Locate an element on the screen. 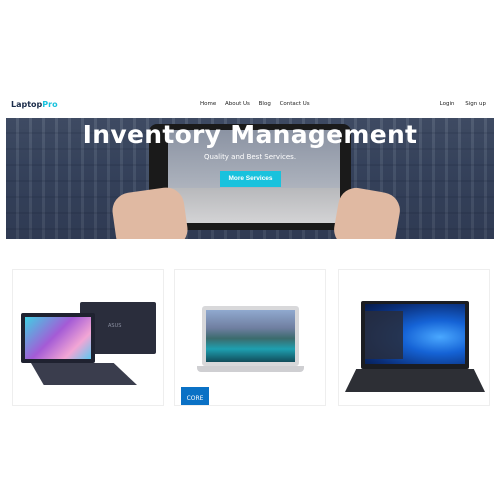 This screenshot has height=500, width=500. nav-auth: Login Sign up is located at coordinates (458, 104).